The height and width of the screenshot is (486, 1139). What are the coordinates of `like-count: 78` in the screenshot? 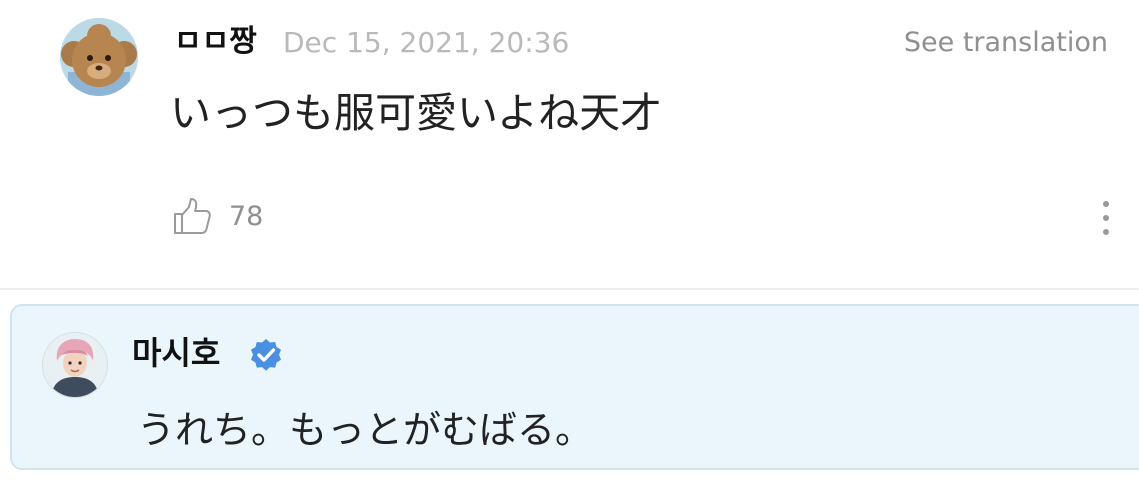 It's located at (246, 216).